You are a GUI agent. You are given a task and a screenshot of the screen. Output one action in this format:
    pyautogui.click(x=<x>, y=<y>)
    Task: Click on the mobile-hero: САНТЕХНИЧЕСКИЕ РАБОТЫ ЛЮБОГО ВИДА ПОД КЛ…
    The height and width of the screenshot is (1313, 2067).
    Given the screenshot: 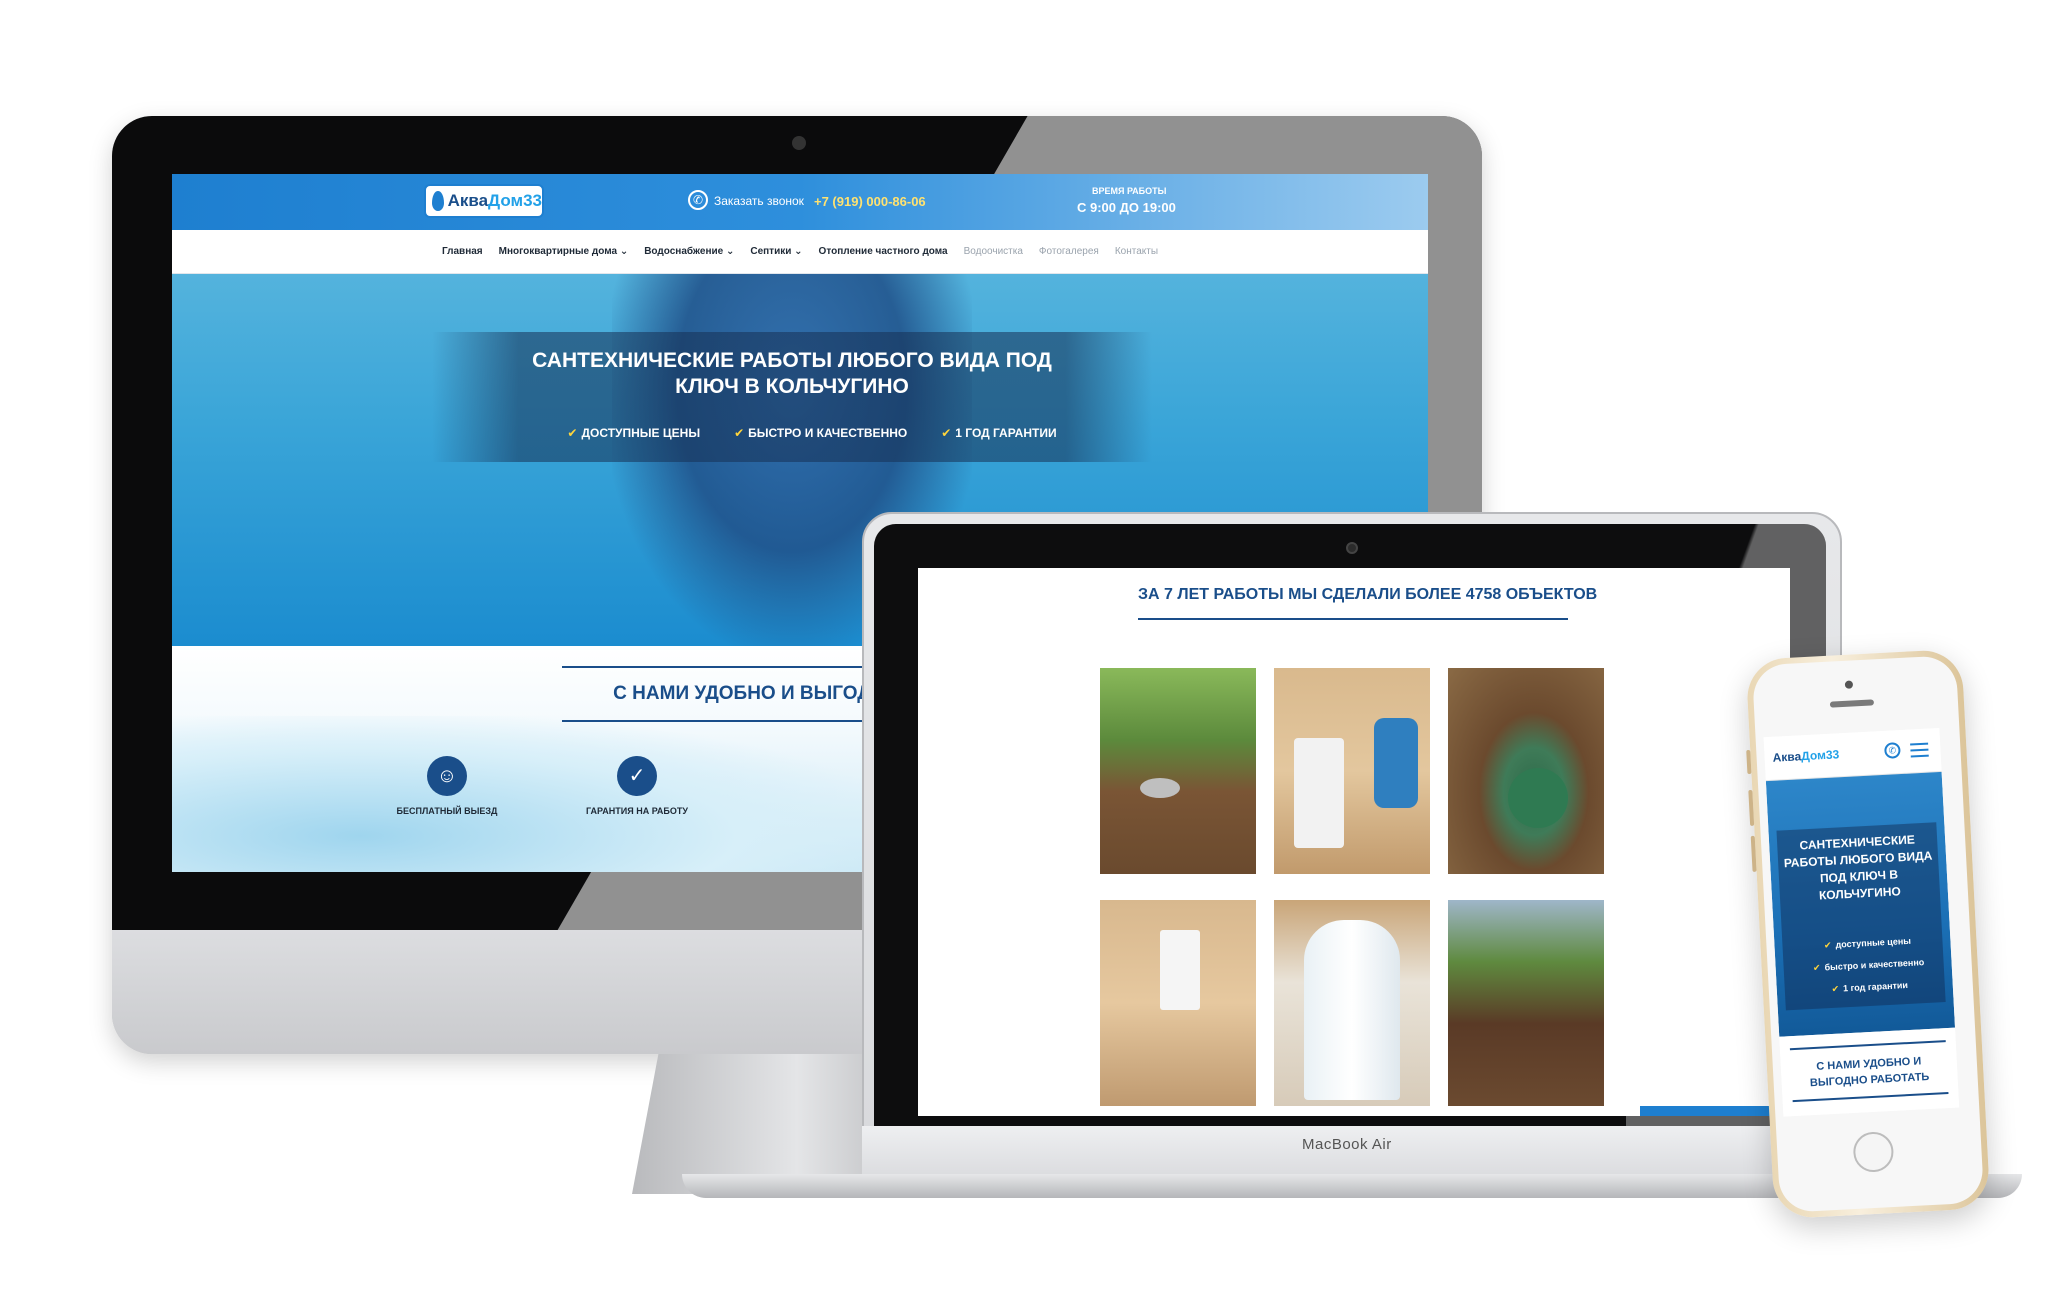 What is the action you would take?
    pyautogui.click(x=1860, y=904)
    